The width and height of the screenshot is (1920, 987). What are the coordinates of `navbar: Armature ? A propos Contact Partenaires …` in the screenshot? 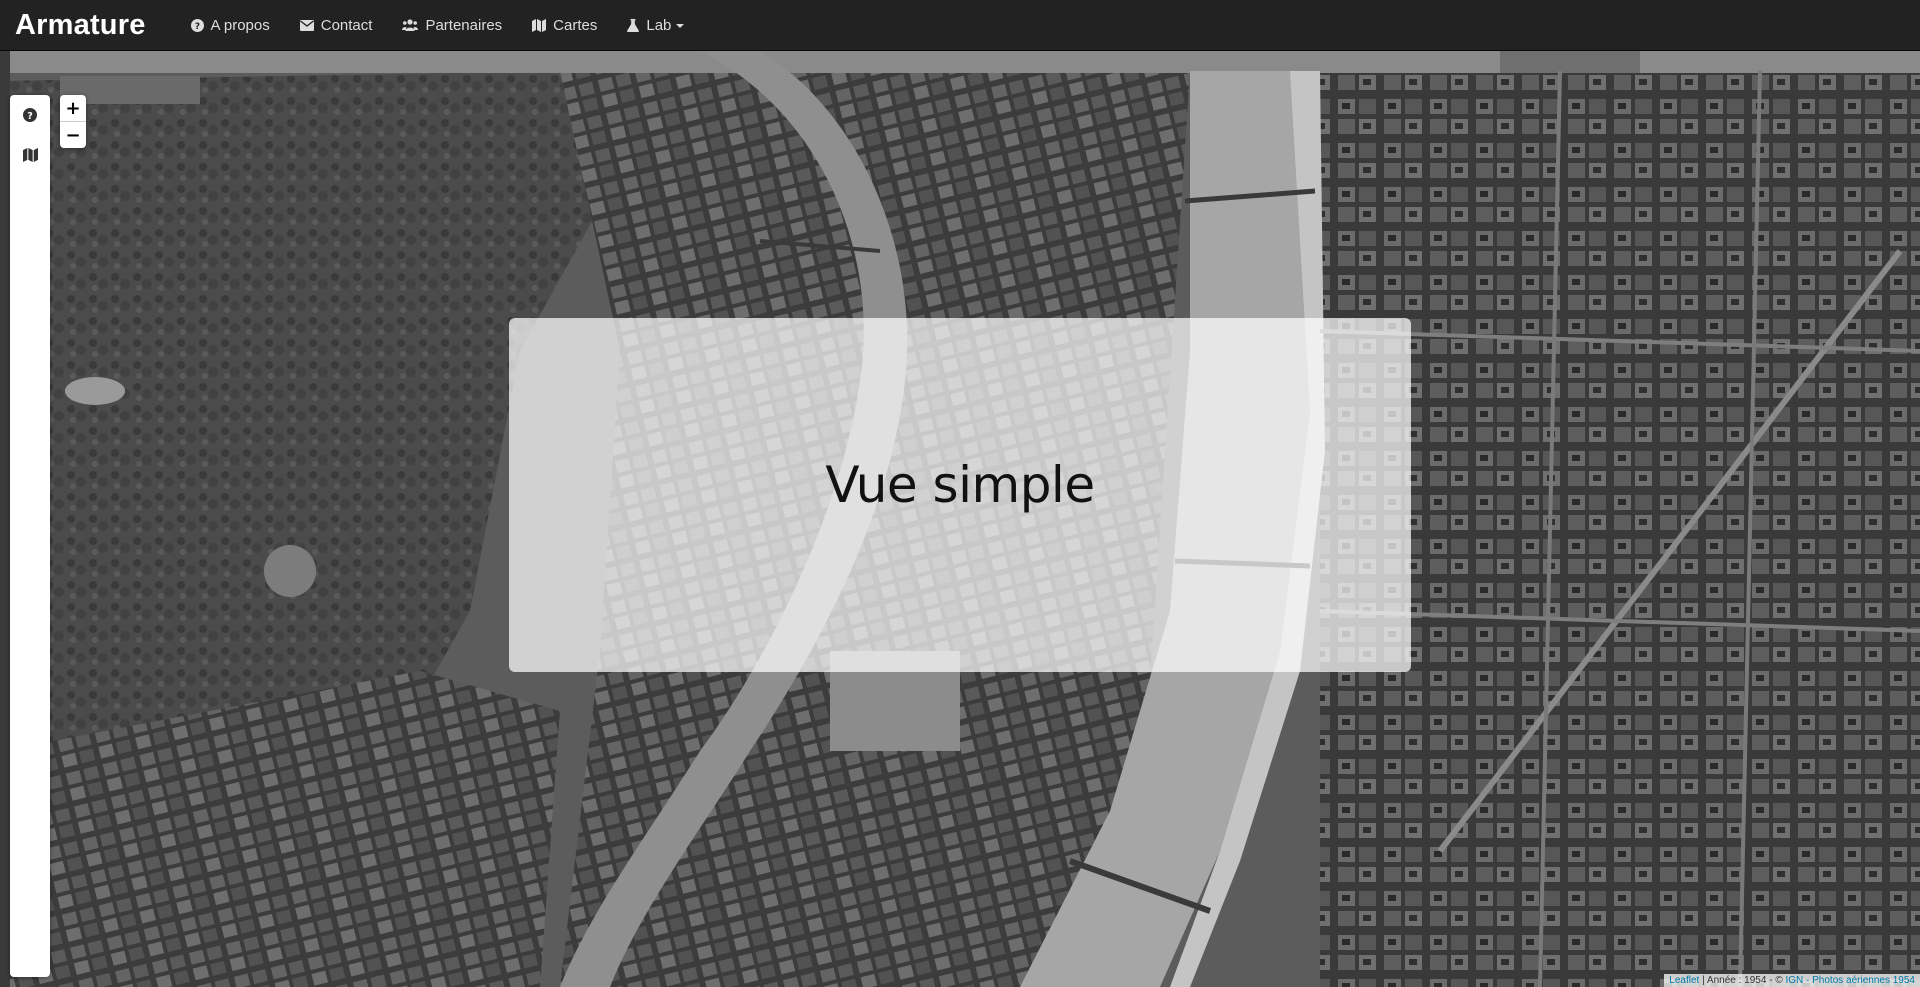 It's located at (960, 25).